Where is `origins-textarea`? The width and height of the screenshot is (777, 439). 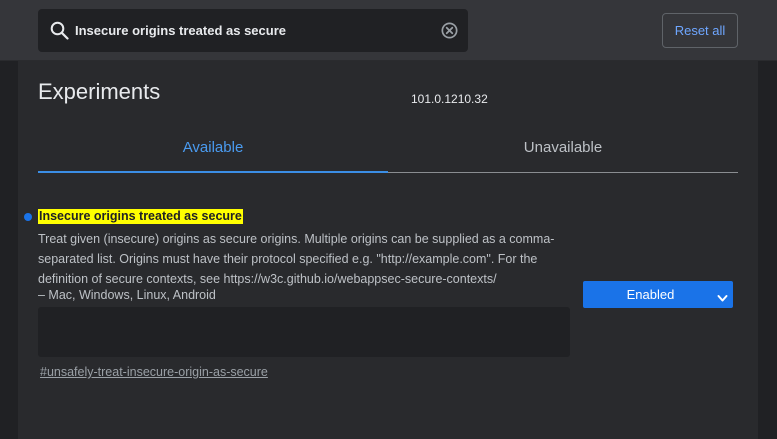
origins-textarea is located at coordinates (304, 332).